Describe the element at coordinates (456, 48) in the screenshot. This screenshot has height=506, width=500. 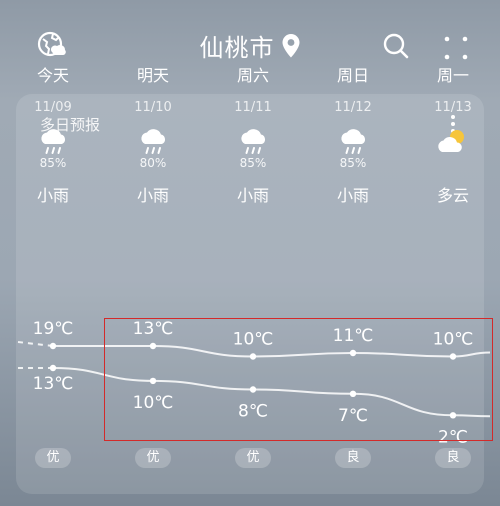
I see `more-options-icon` at that location.